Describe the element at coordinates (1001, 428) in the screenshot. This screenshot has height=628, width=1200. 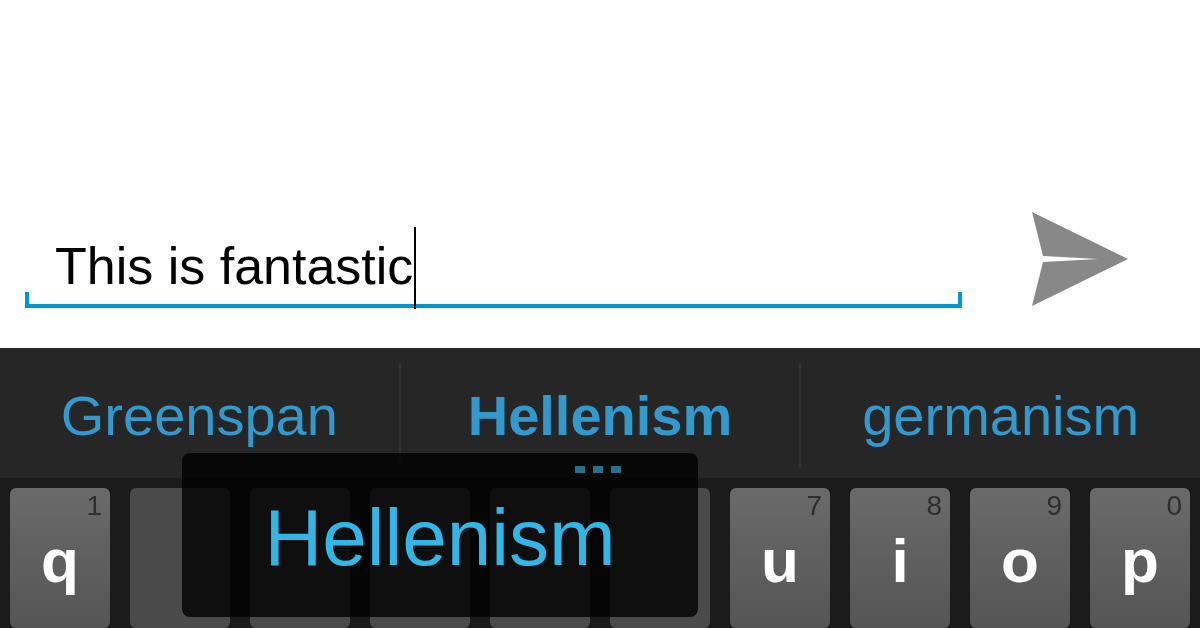
I see `suggestion: germanism` at that location.